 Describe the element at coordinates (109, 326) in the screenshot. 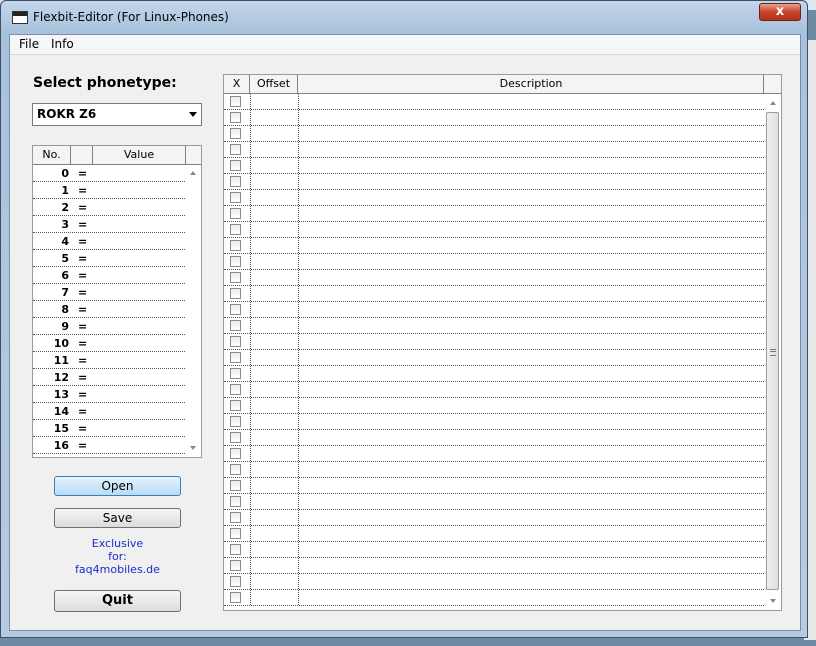

I see `table-row: 9 =` at that location.